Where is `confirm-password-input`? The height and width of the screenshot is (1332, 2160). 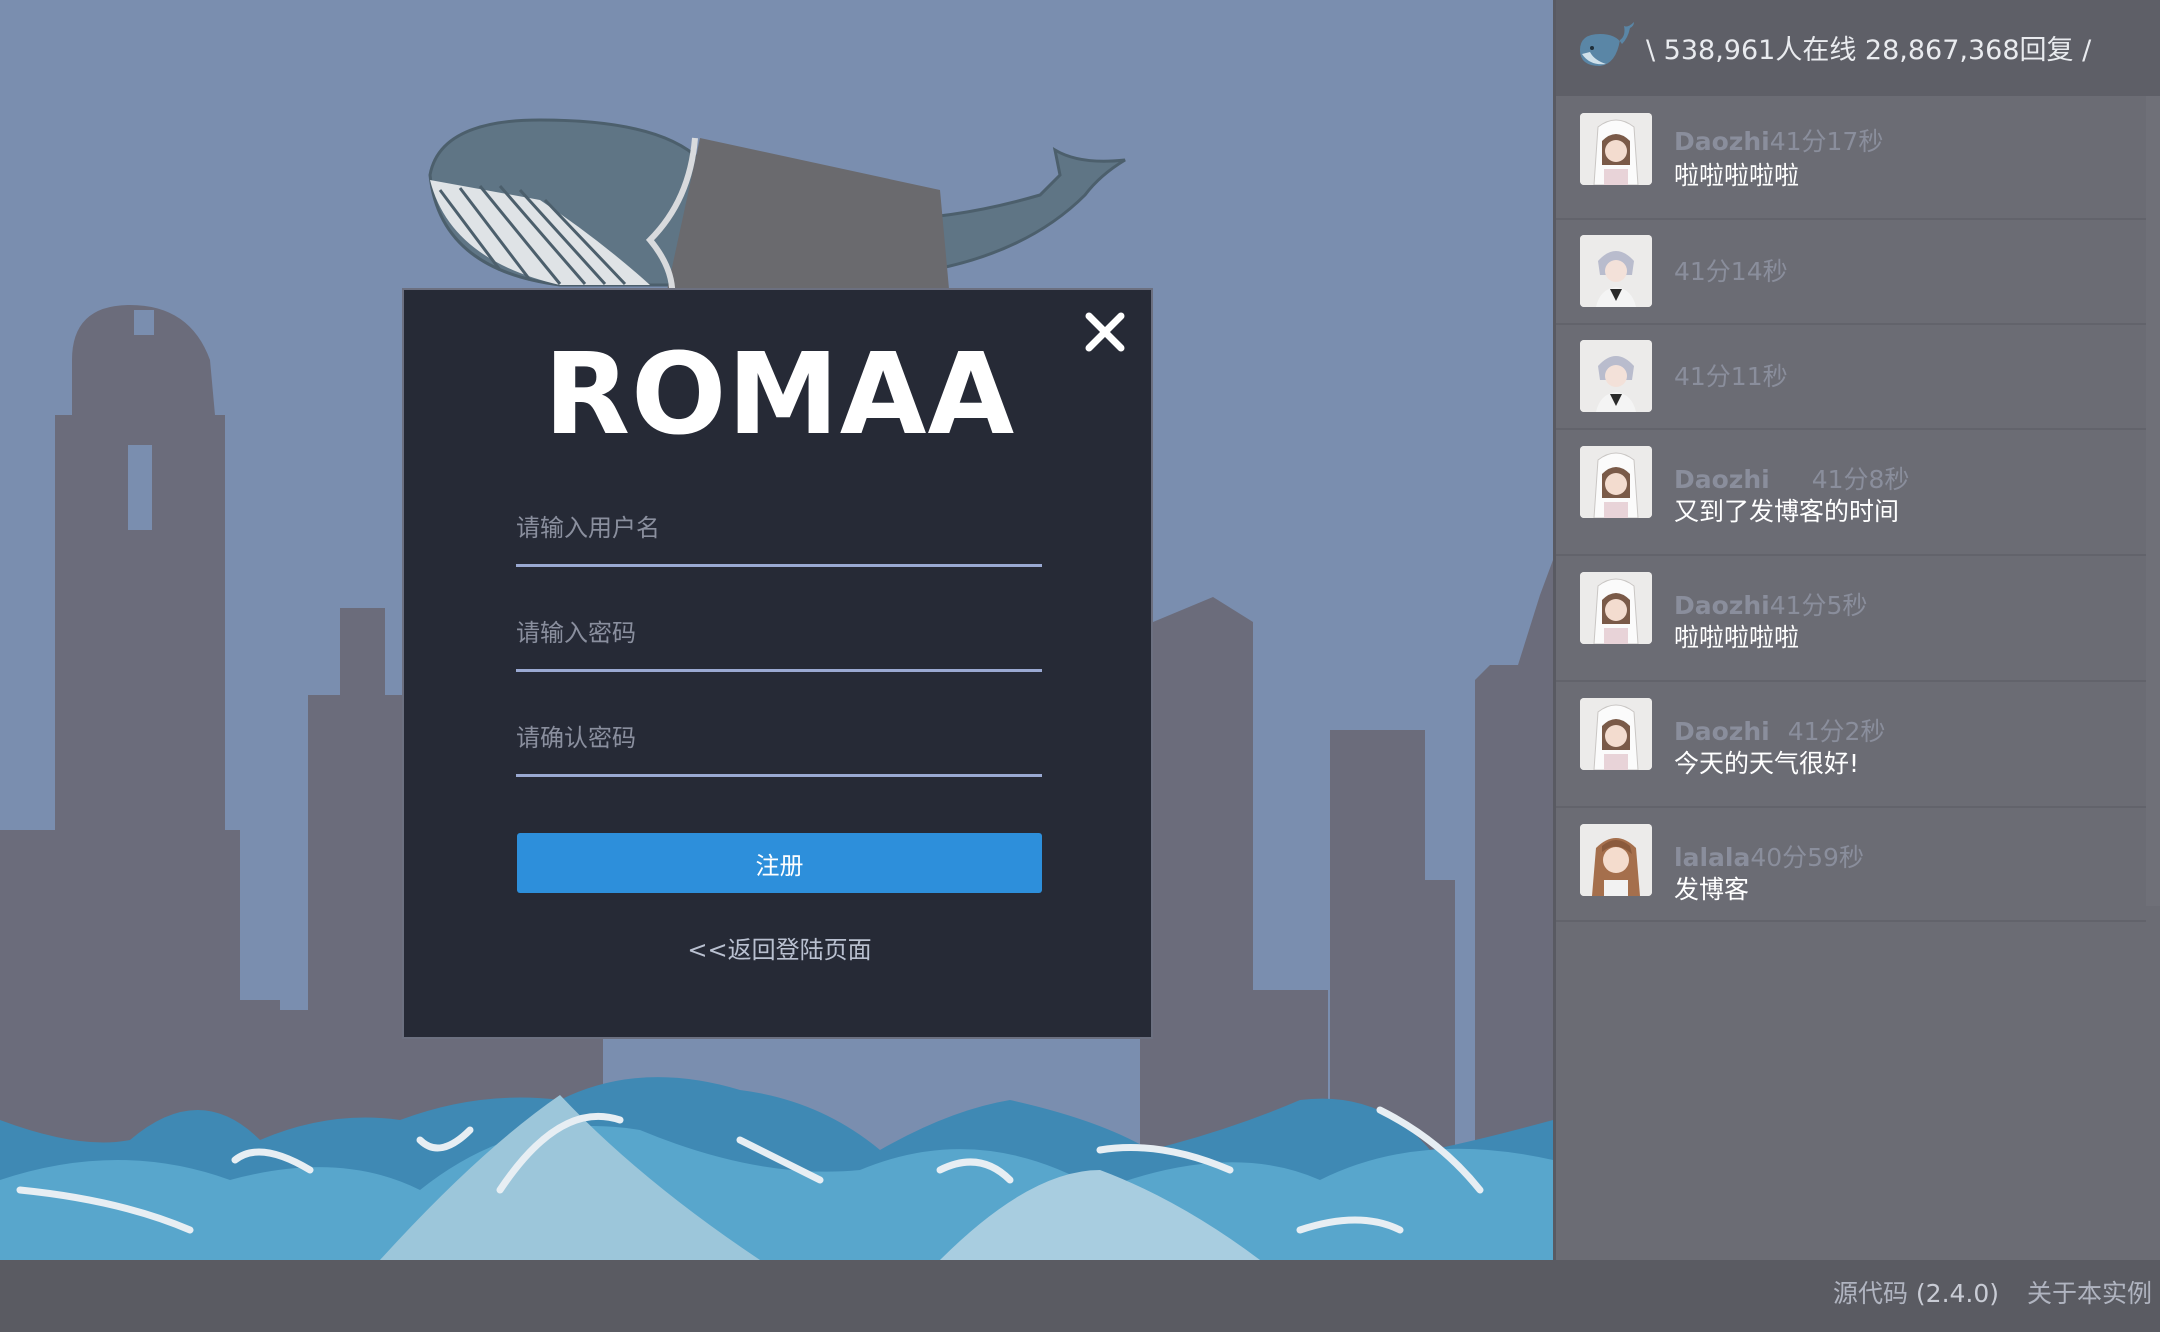
confirm-password-input is located at coordinates (779, 743).